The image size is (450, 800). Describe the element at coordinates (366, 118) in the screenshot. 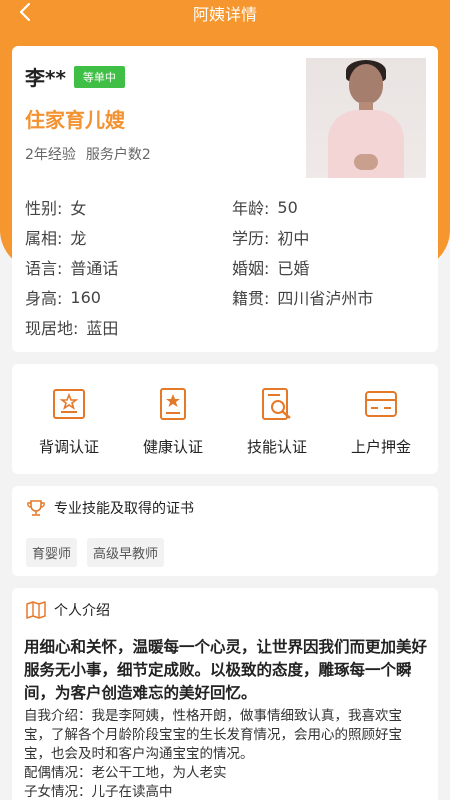

I see `caregiver-photo` at that location.